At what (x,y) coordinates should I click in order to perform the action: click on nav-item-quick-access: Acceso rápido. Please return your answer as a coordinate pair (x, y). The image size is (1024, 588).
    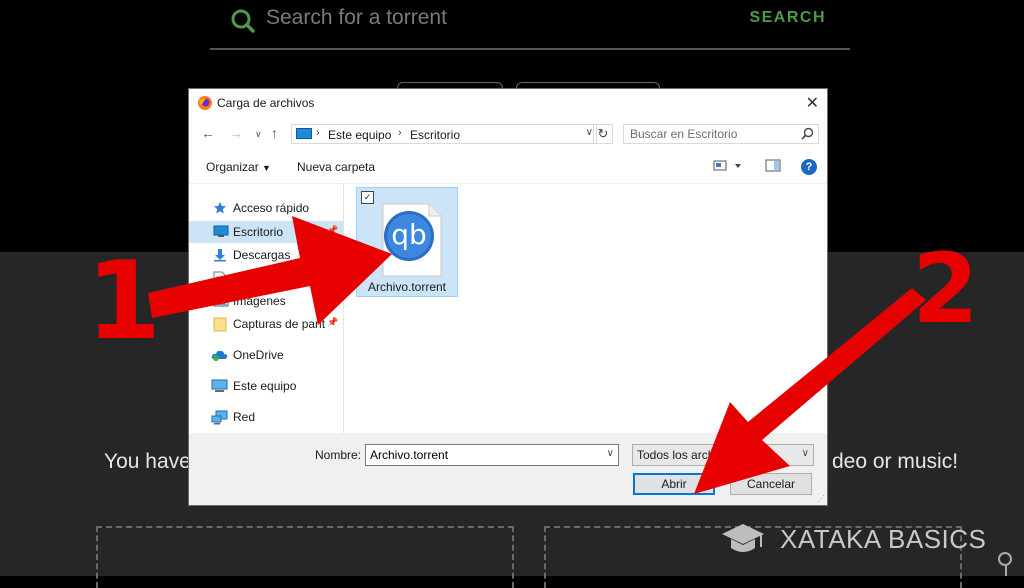
    Looking at the image, I should click on (266, 208).